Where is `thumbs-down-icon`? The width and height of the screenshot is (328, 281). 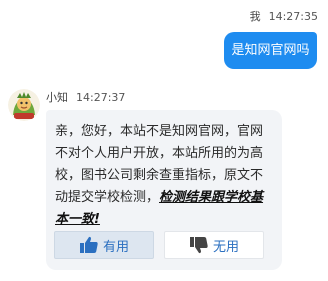
thumbs-down-icon is located at coordinates (198, 245).